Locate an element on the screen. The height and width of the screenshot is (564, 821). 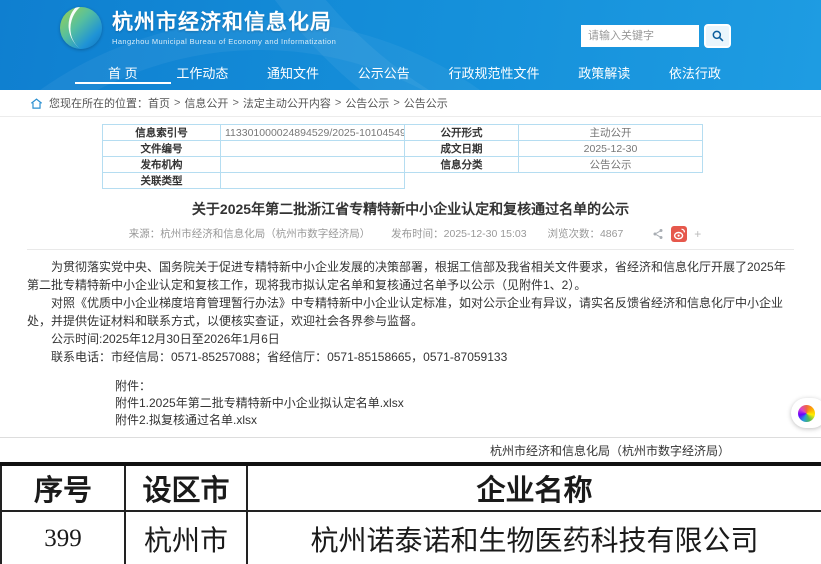
nav-item-home: 首 页 is located at coordinates (123, 72).